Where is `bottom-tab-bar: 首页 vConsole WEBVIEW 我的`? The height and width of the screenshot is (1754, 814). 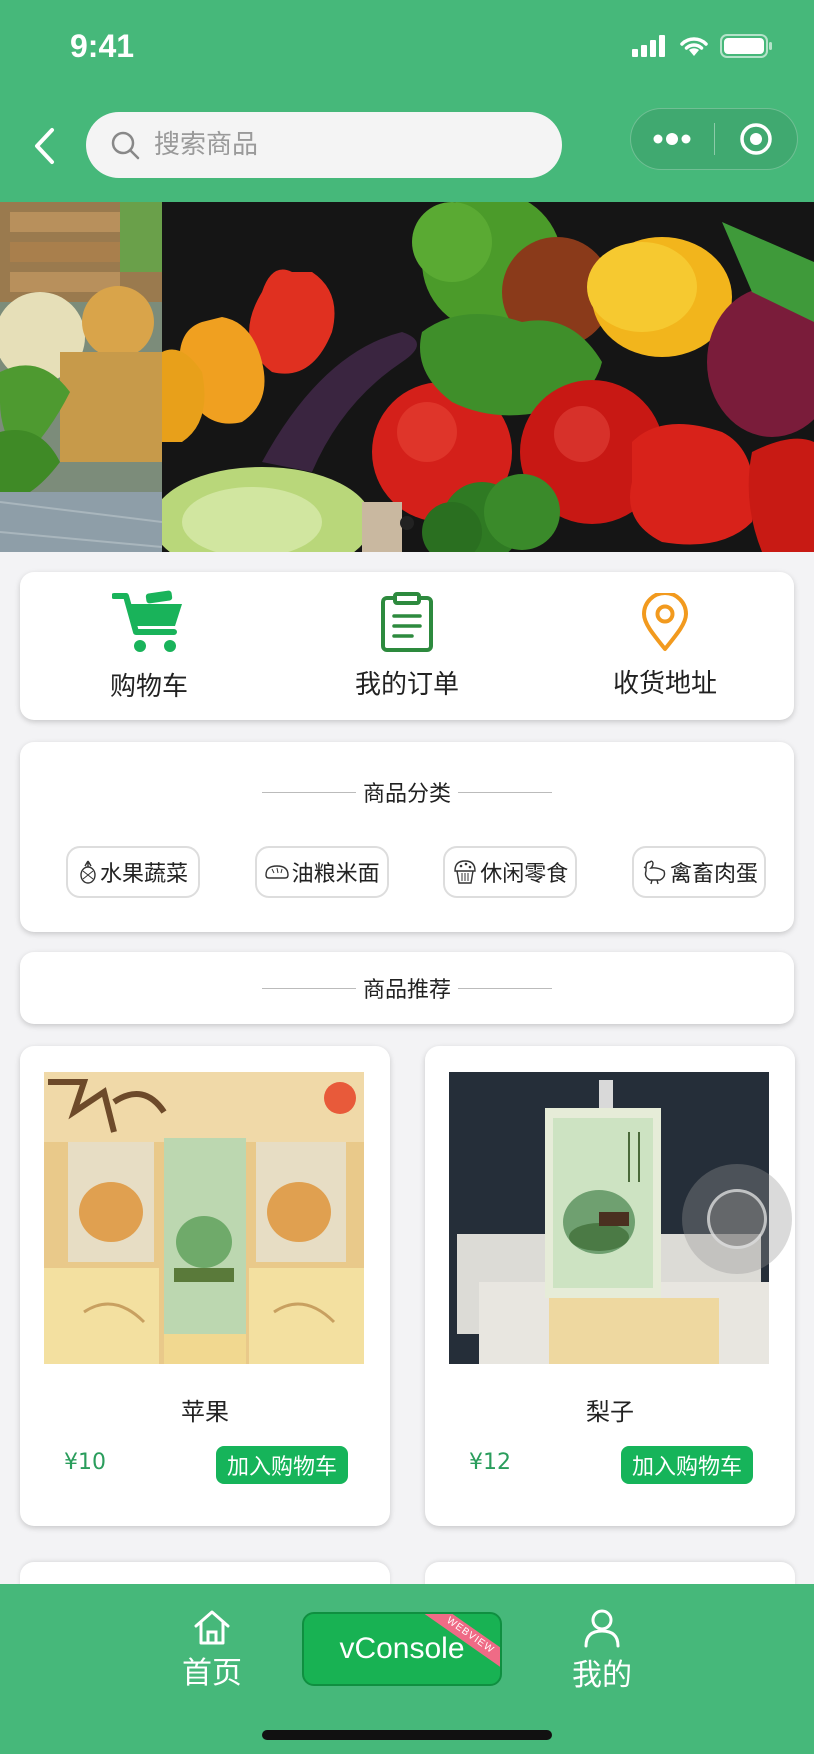 bottom-tab-bar: 首页 vConsole WEBVIEW 我的 is located at coordinates (407, 1669).